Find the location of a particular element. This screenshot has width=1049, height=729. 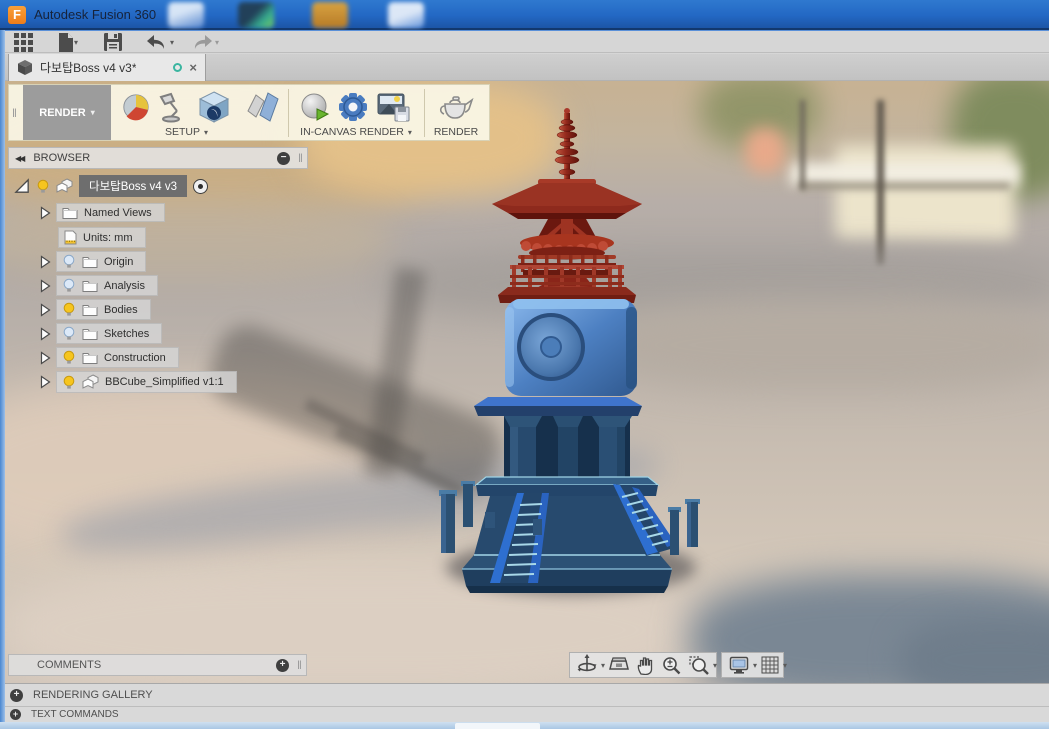

document-tab-title: 다보탑Boss v4 v3* is located at coordinates (88, 68).